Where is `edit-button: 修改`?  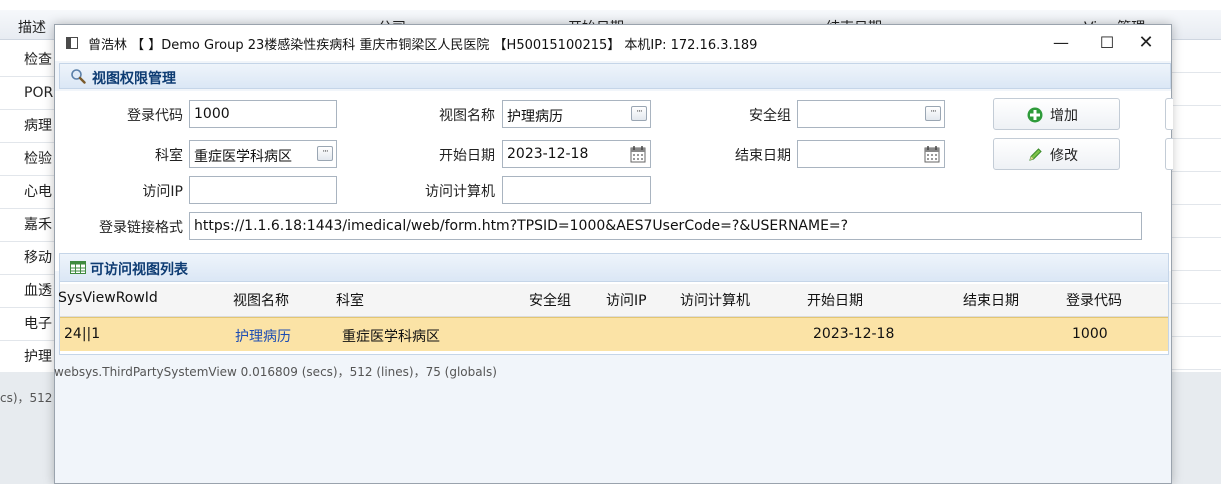
edit-button: 修改 is located at coordinates (1056, 154).